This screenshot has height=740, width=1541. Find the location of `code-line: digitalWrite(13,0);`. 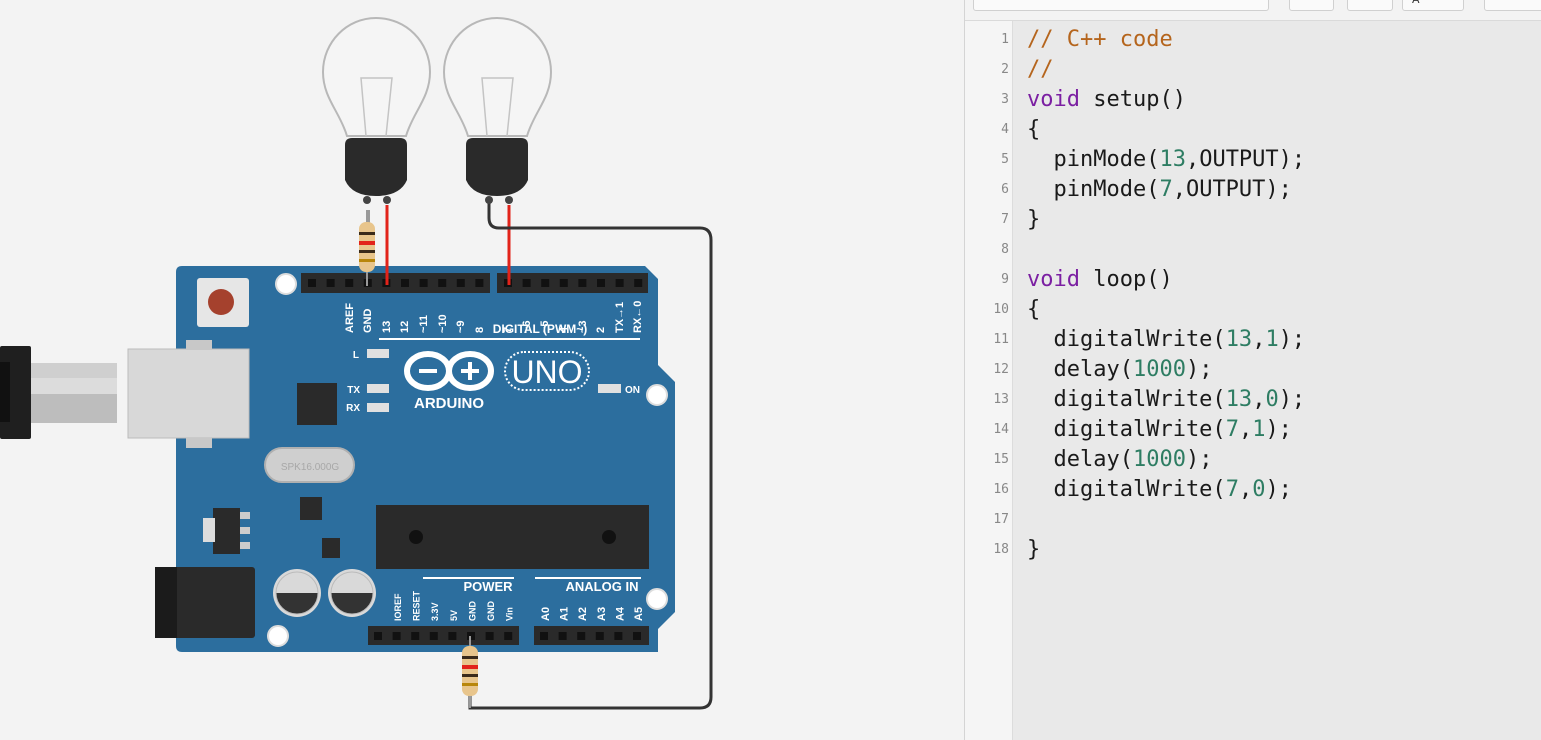

code-line: digitalWrite(13,0); is located at coordinates (1166, 400).